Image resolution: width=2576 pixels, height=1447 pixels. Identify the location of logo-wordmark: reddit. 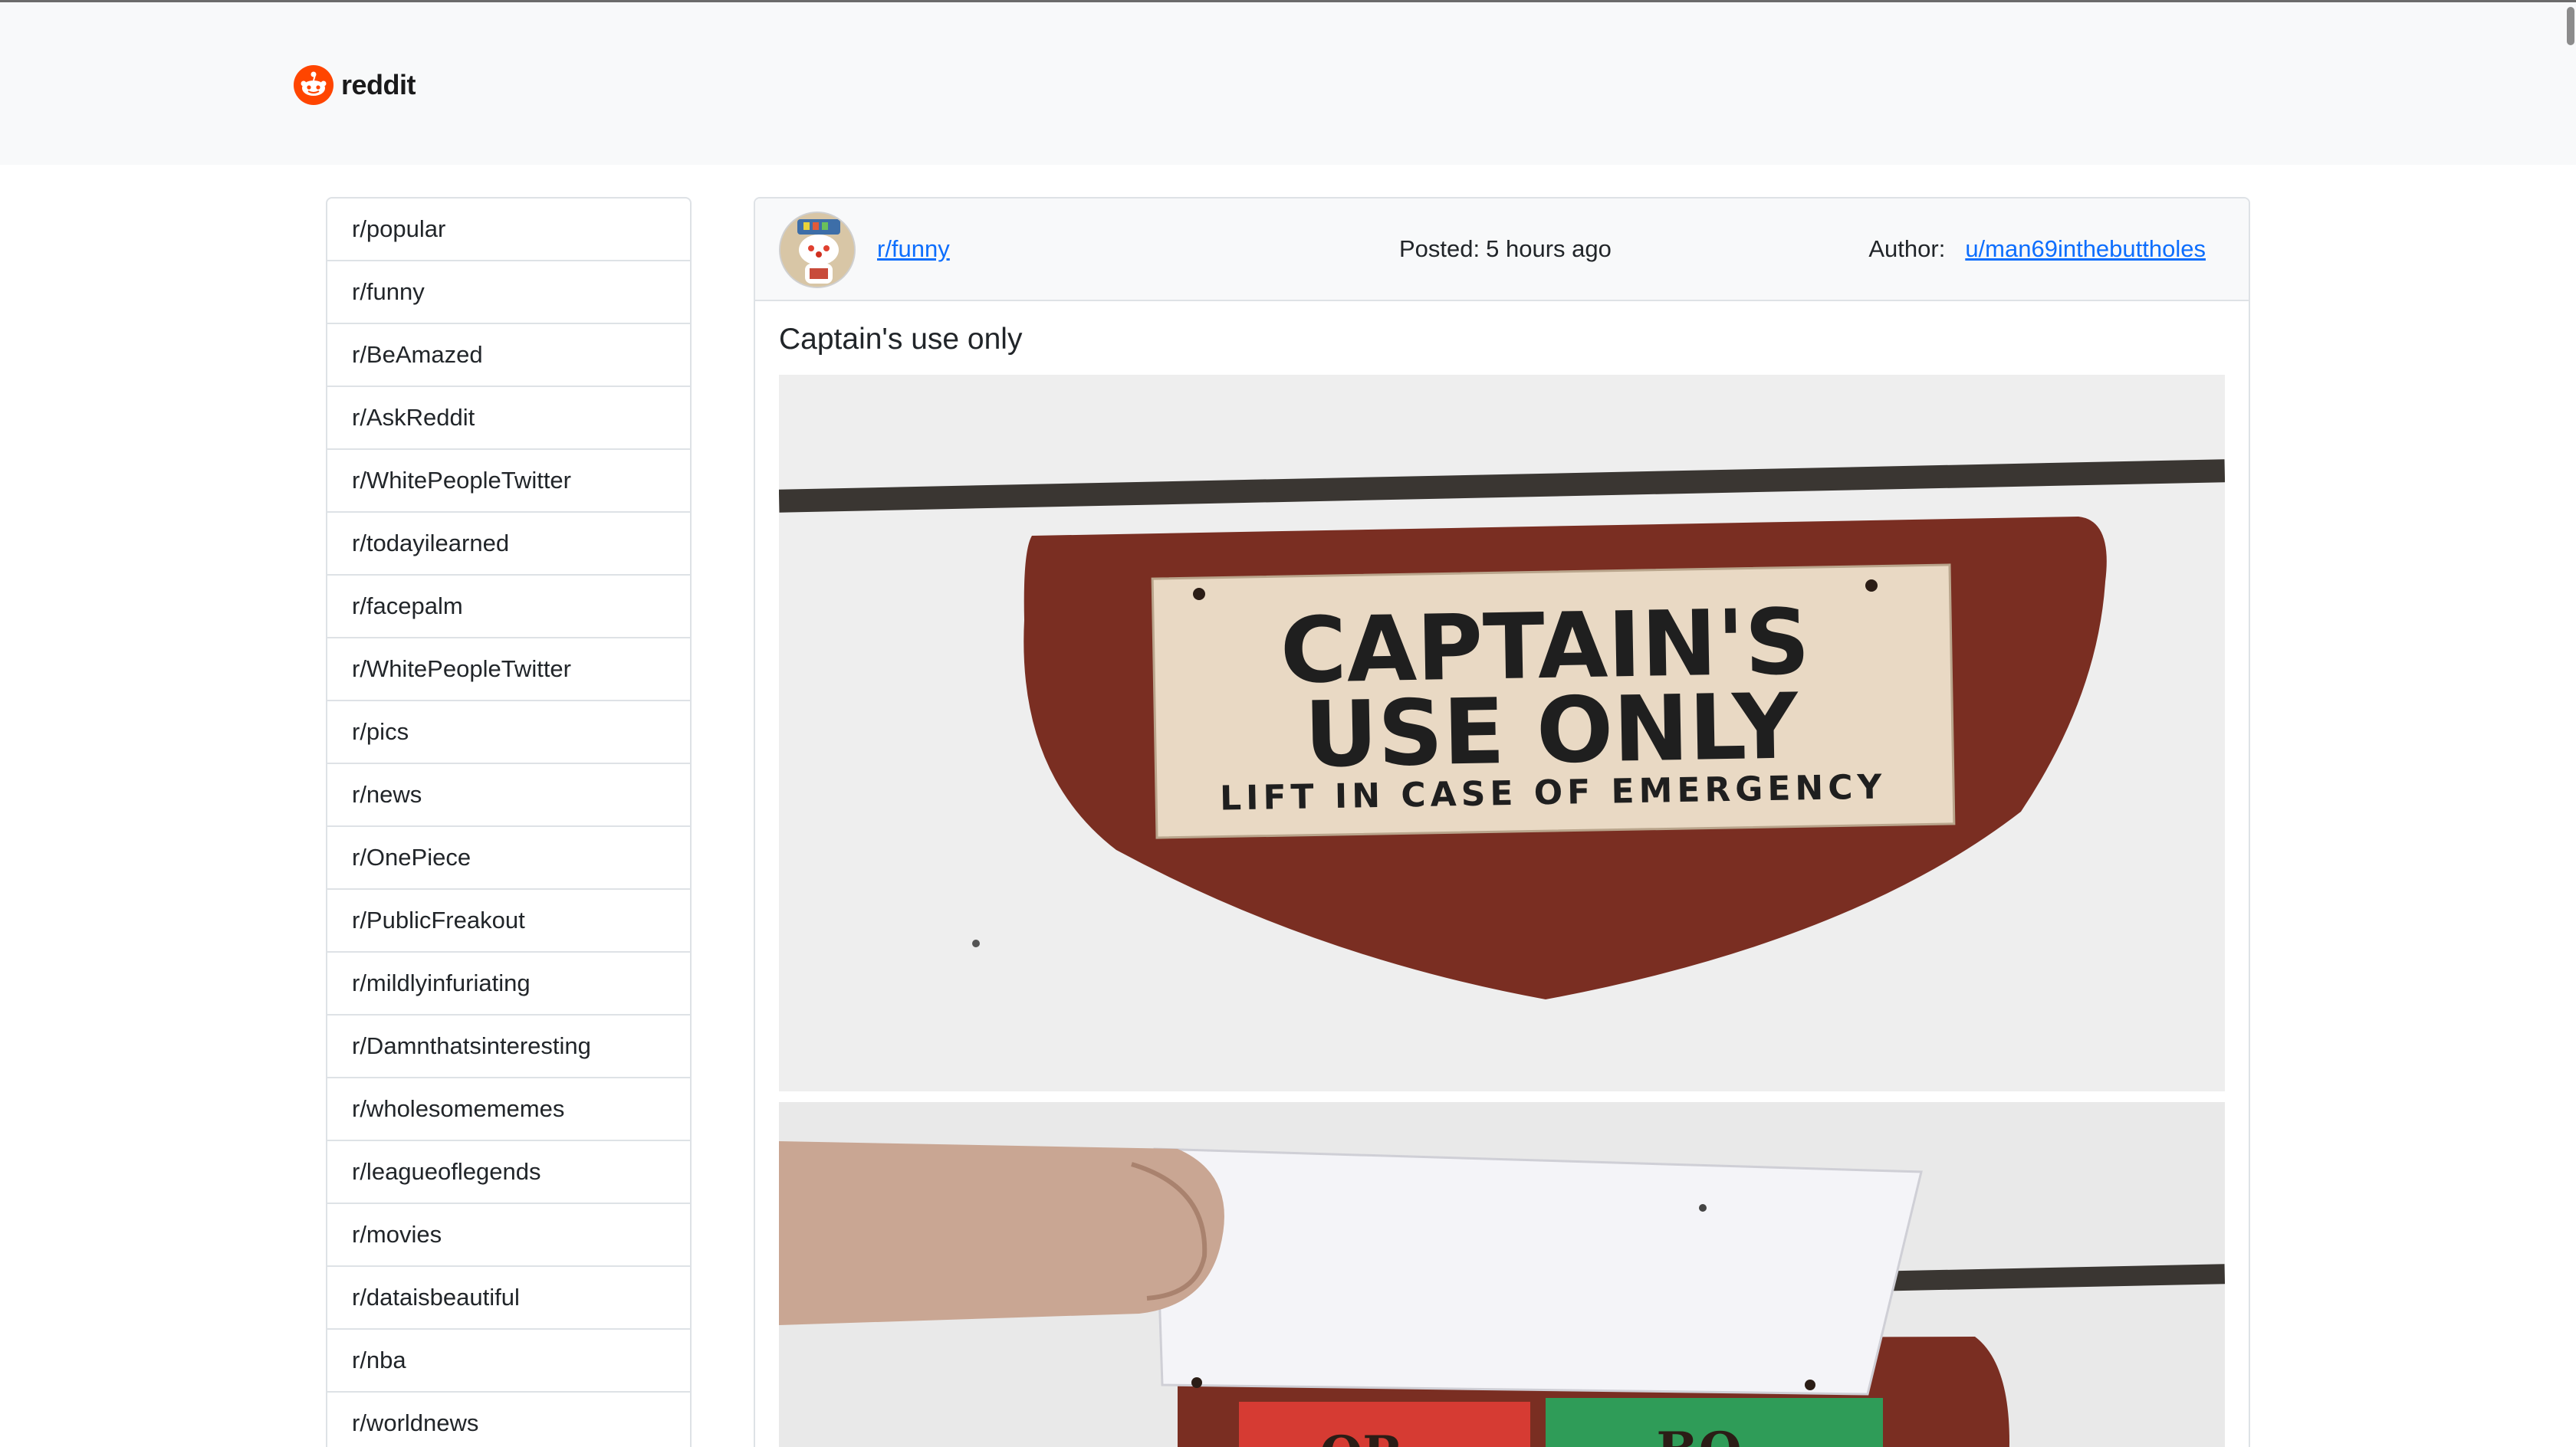
(379, 84).